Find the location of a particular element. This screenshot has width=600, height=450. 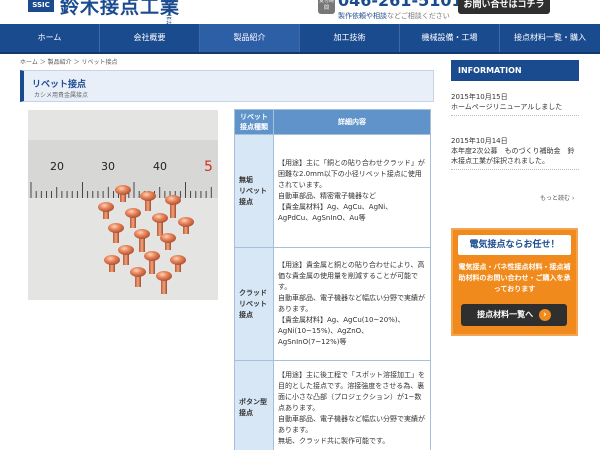

phone-note: 製作依頼や相談などご相談ください is located at coordinates (394, 16).